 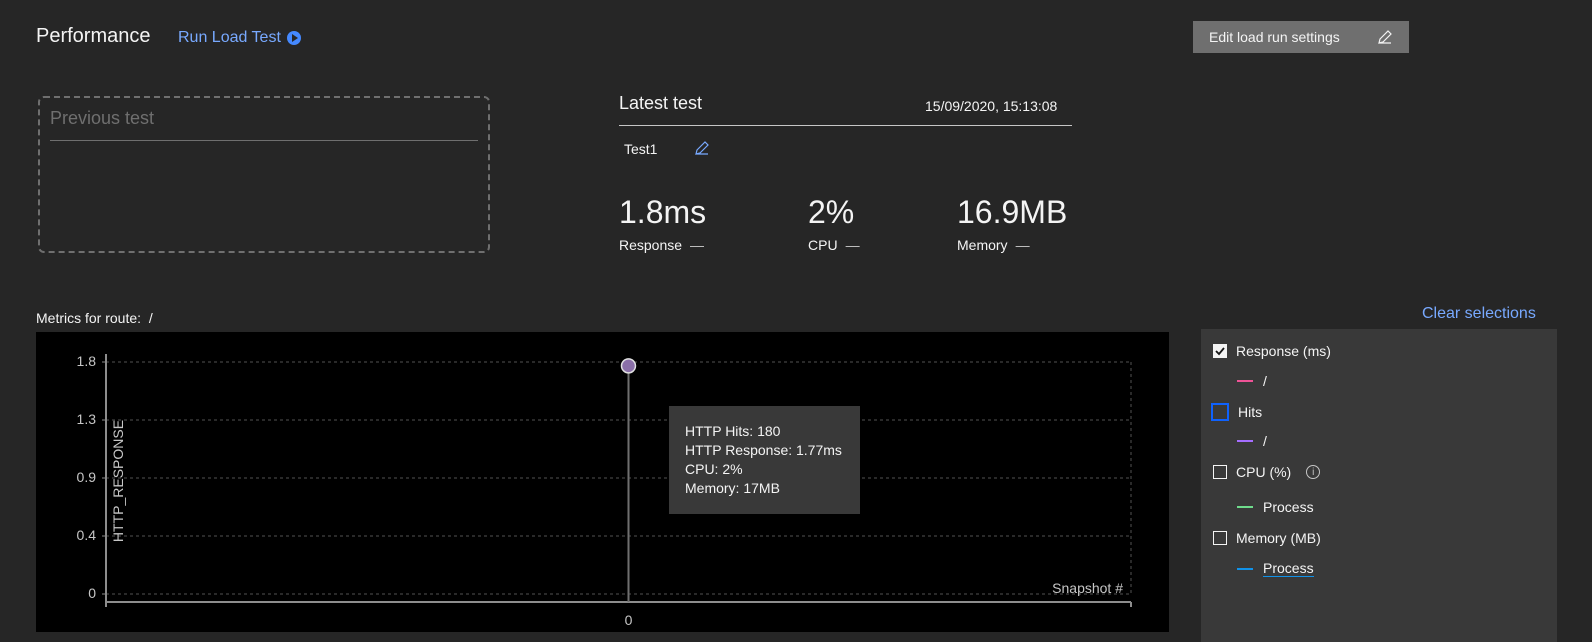 I want to click on run-load-test-link: Run Load Test, so click(x=239, y=38).